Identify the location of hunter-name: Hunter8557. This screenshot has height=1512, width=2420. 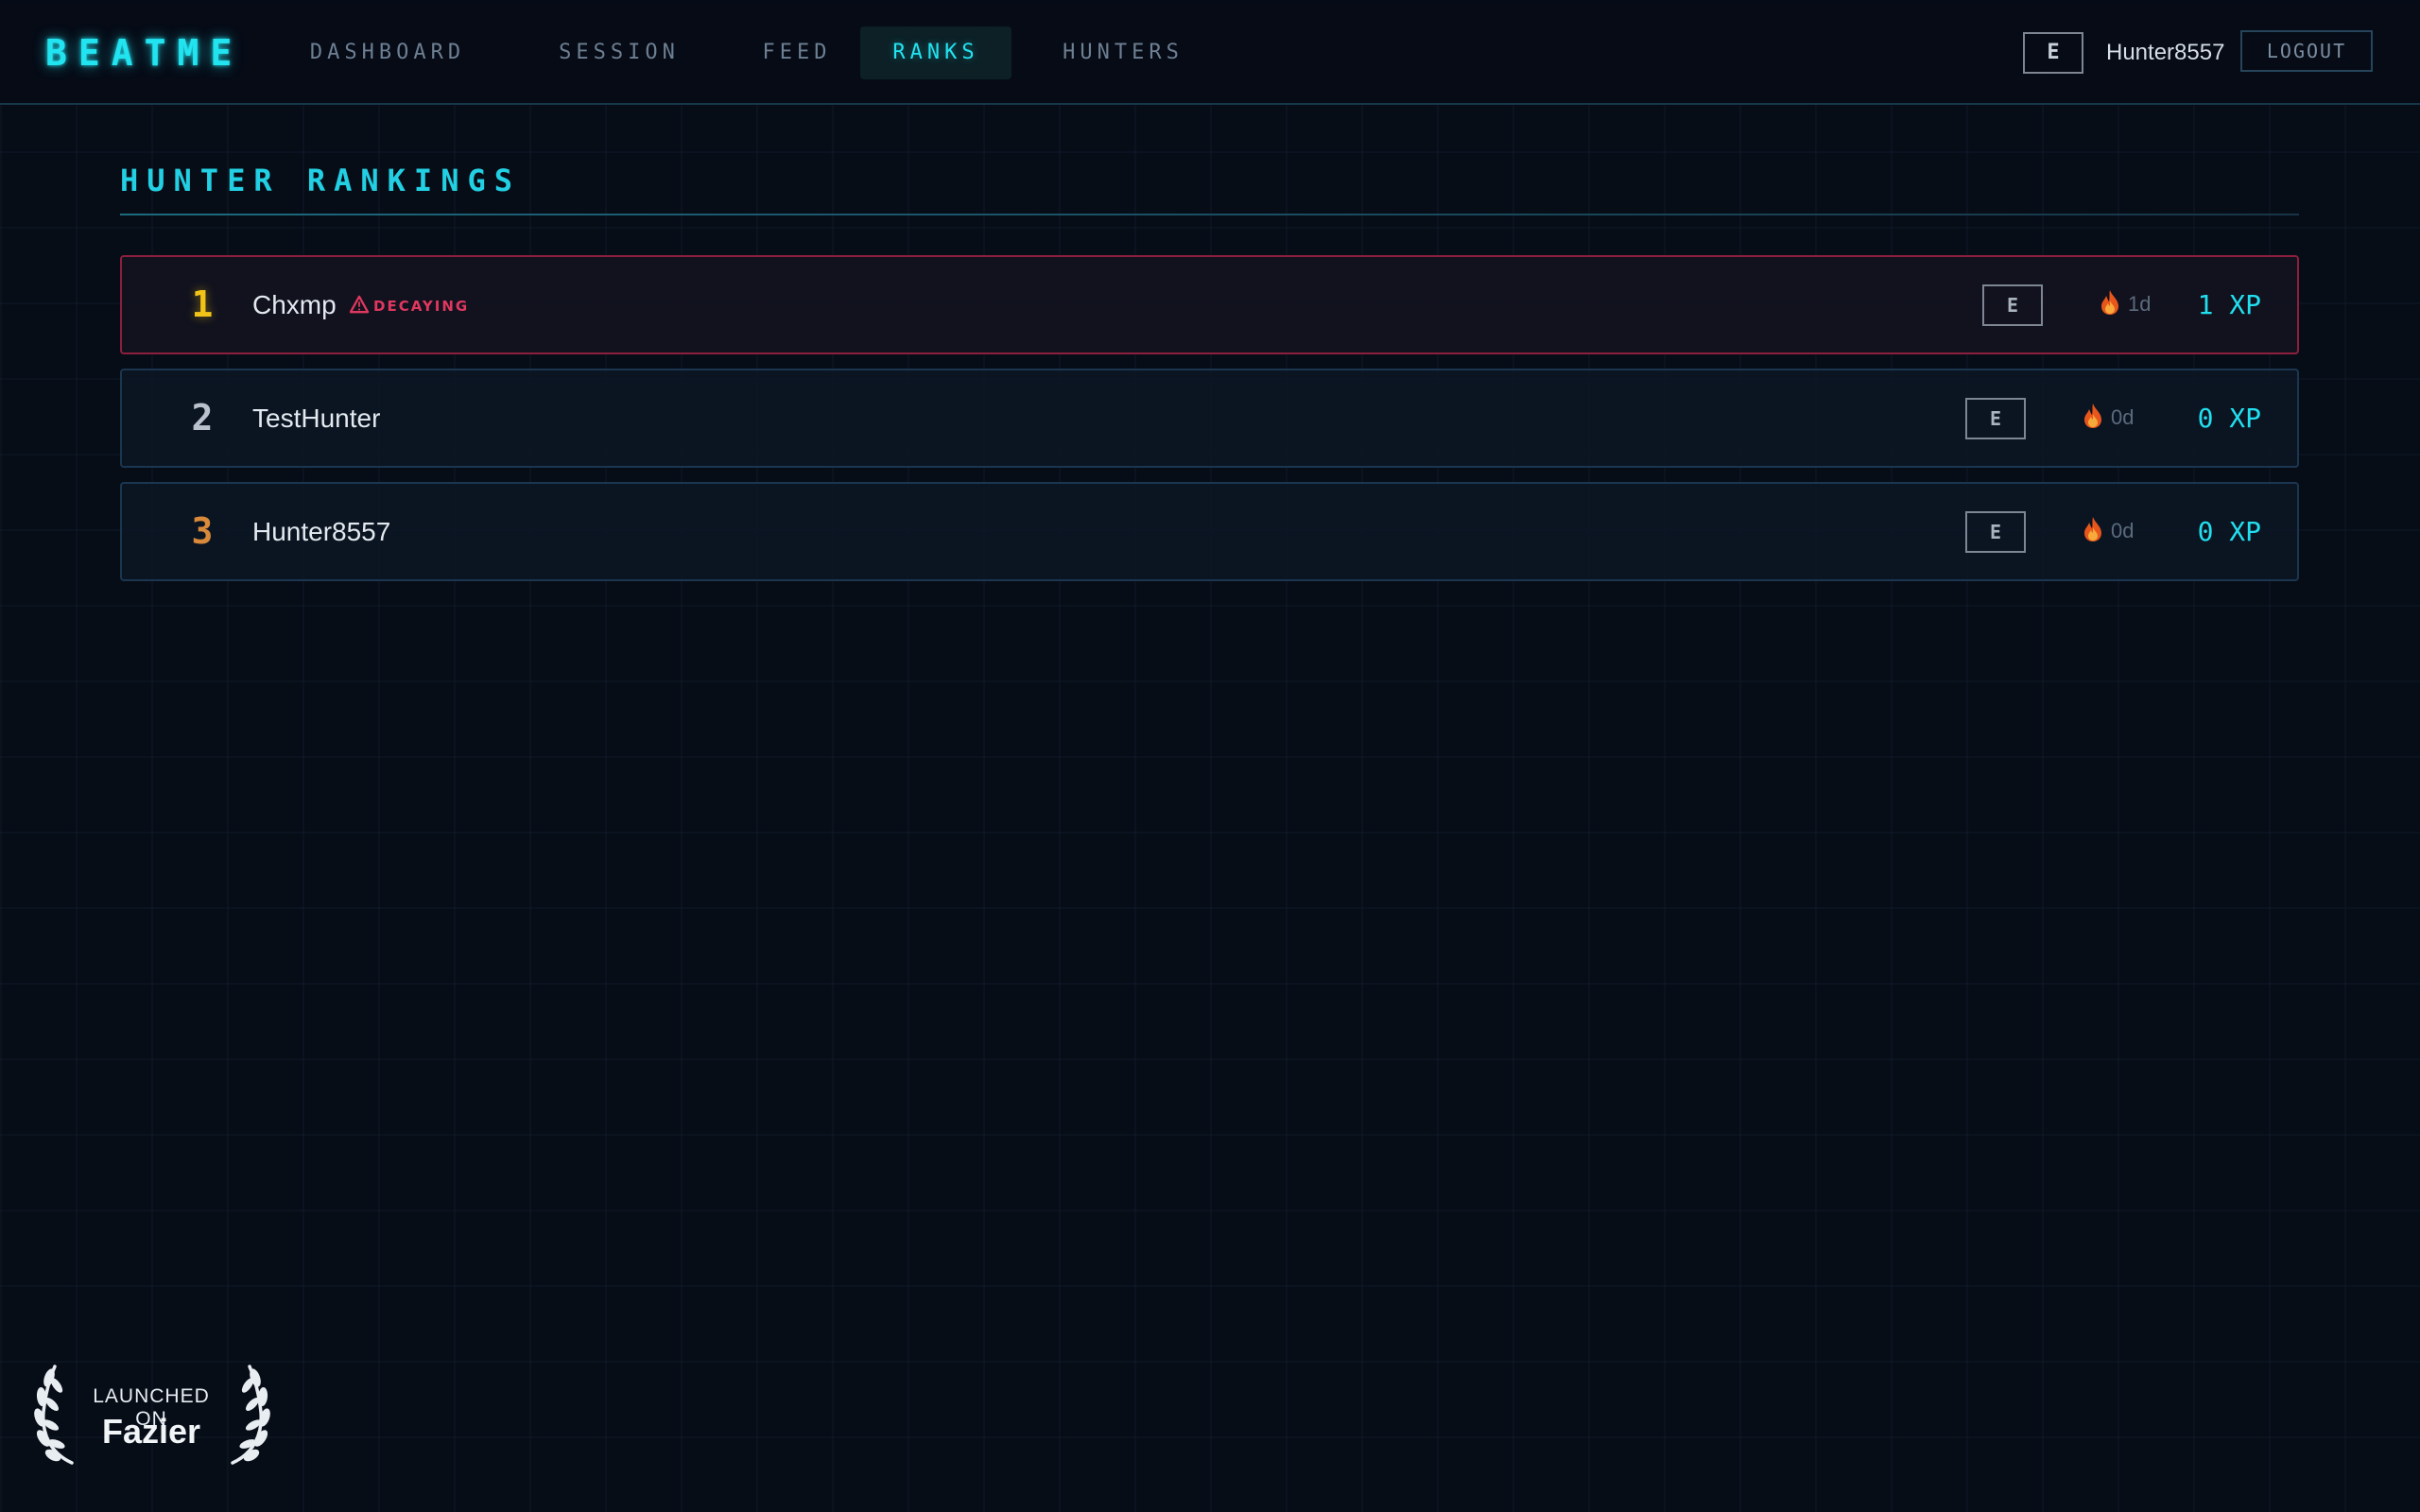
(321, 531).